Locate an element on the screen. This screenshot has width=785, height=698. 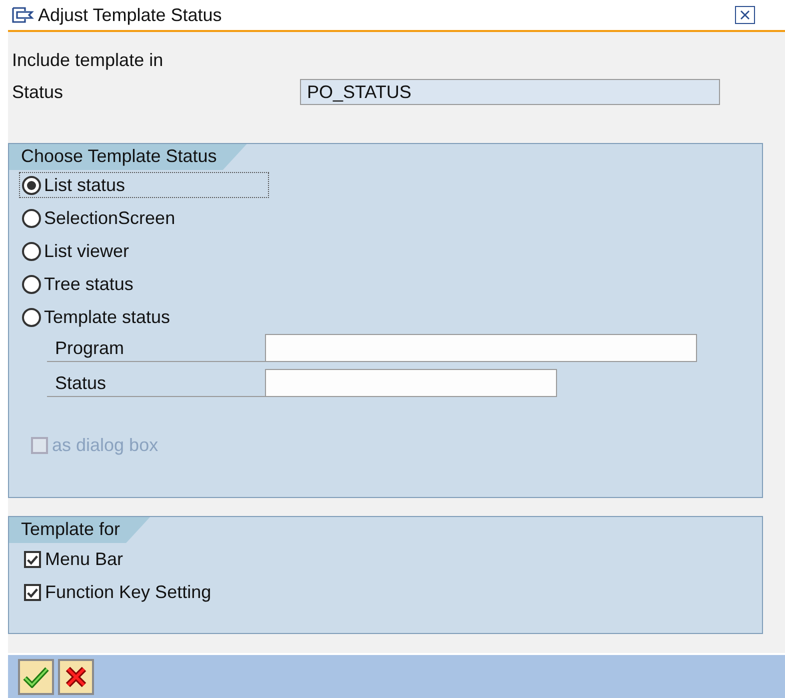
field-label: Program is located at coordinates (156, 350).